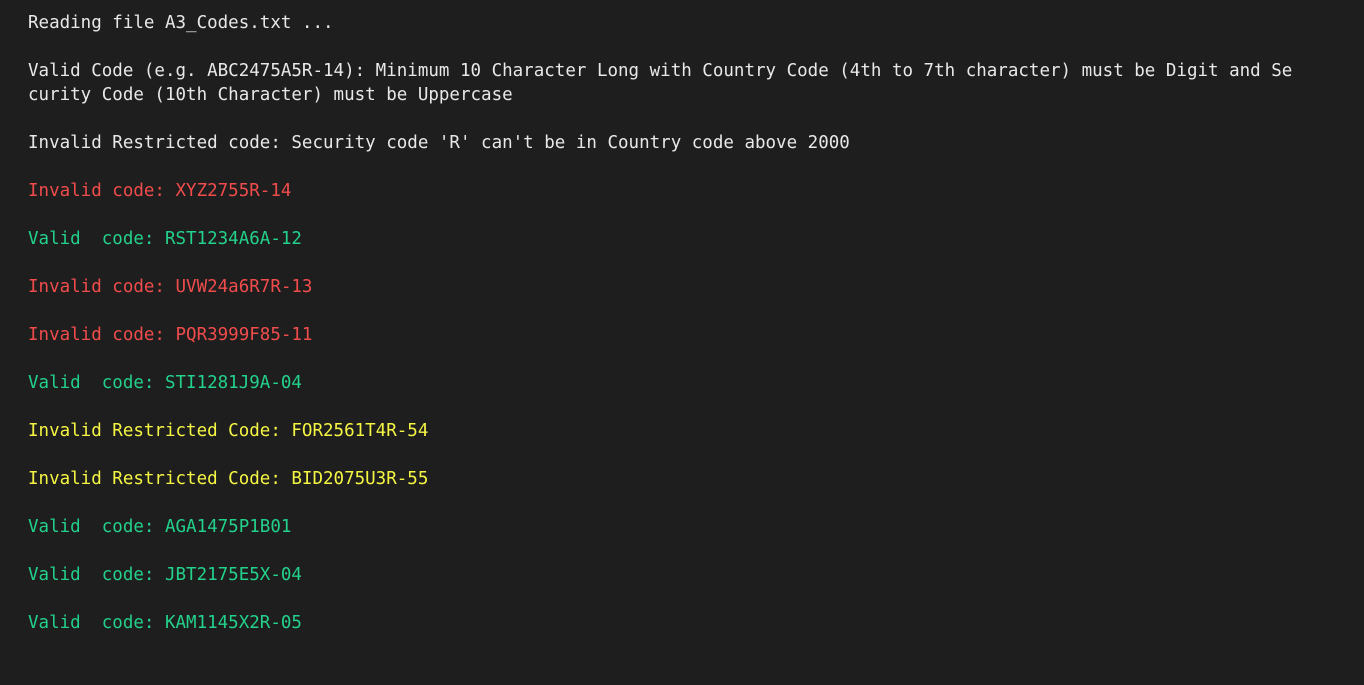 The height and width of the screenshot is (685, 1364). What do you see at coordinates (160, 527) in the screenshot?
I see `result-line-valid: Valid code: AGA1475P1B01` at bounding box center [160, 527].